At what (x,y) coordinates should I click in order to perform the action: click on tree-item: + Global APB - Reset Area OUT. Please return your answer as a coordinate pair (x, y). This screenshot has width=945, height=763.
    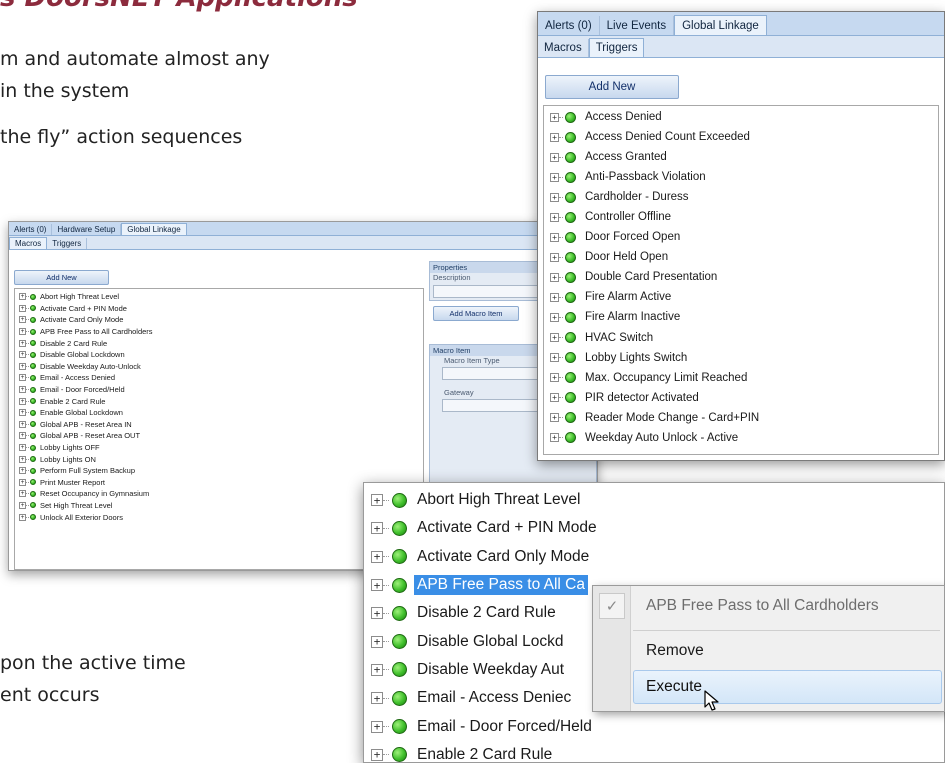
    Looking at the image, I should click on (219, 436).